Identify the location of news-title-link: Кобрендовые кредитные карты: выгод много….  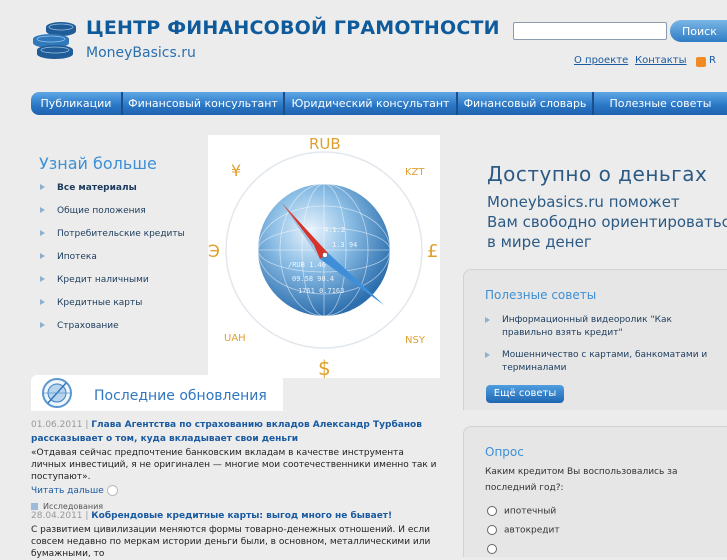
(241, 516).